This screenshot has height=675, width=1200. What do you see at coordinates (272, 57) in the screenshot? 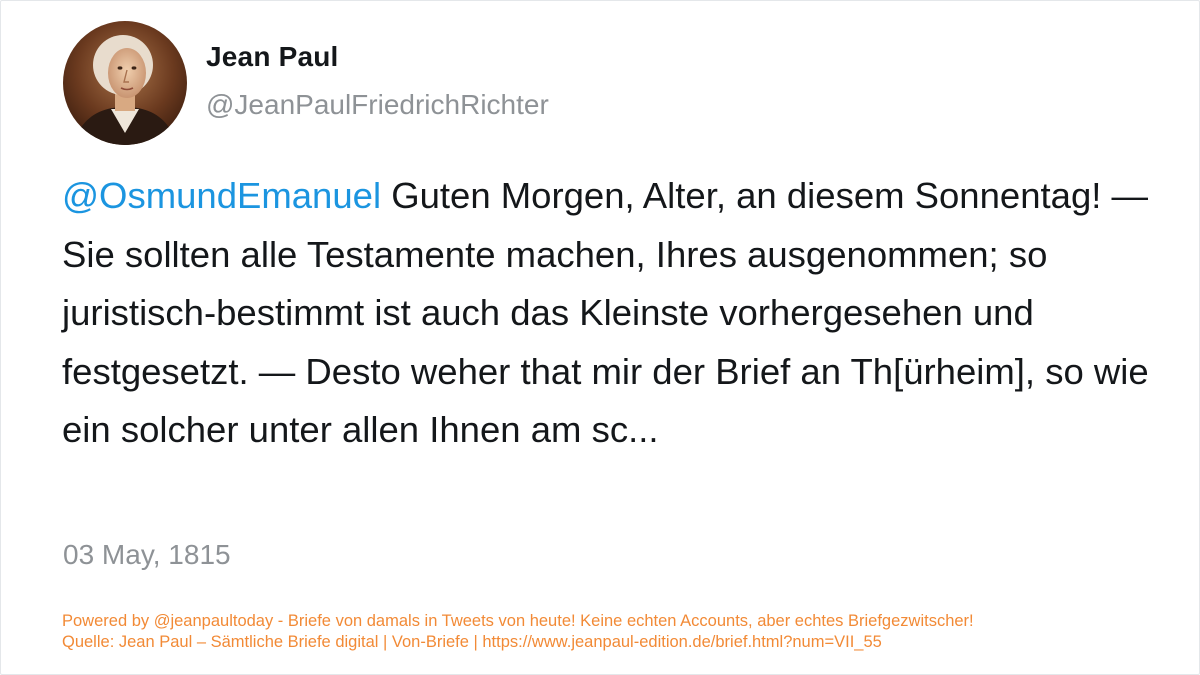
I see `author-display-name: Jean Paul` at bounding box center [272, 57].